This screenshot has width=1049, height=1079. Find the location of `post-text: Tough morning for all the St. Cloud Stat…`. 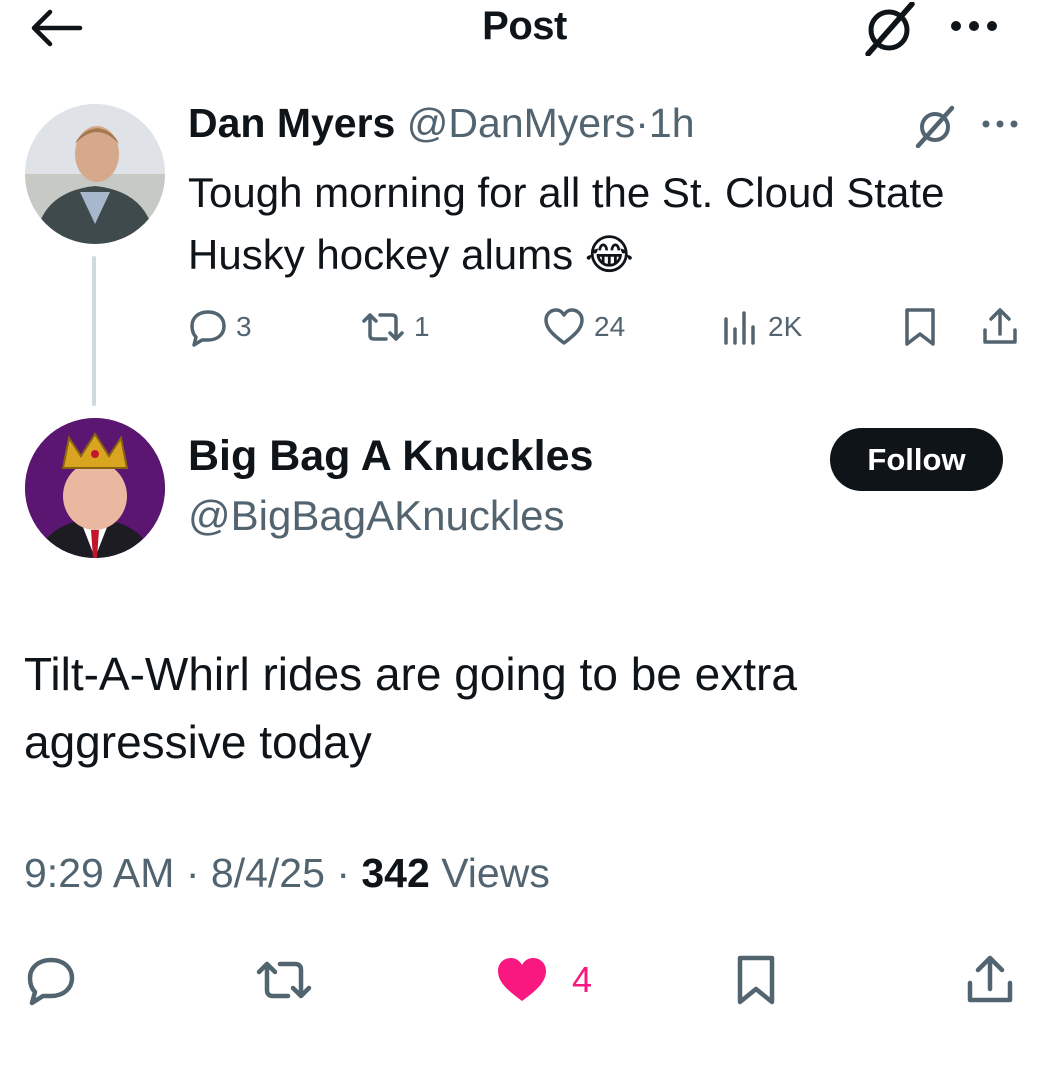

post-text: Tough morning for all the St. Cloud Stat… is located at coordinates (566, 223).